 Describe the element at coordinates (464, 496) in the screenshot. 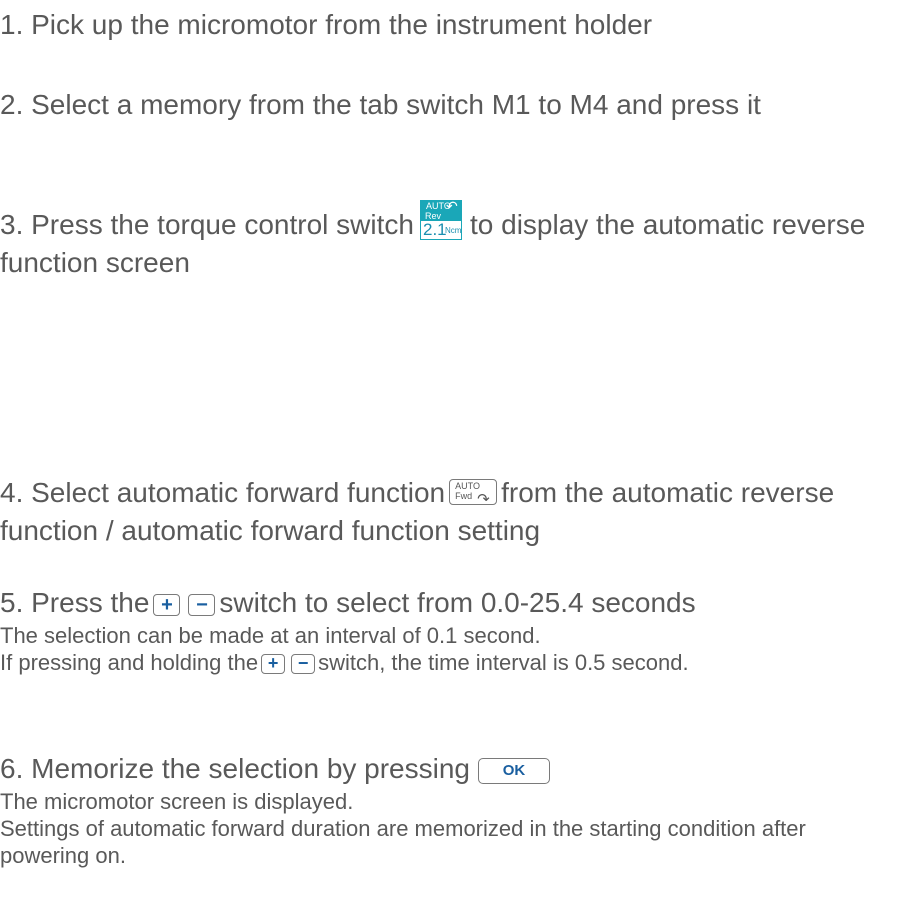

I see `fwd-icon-fwd: Fwd` at that location.